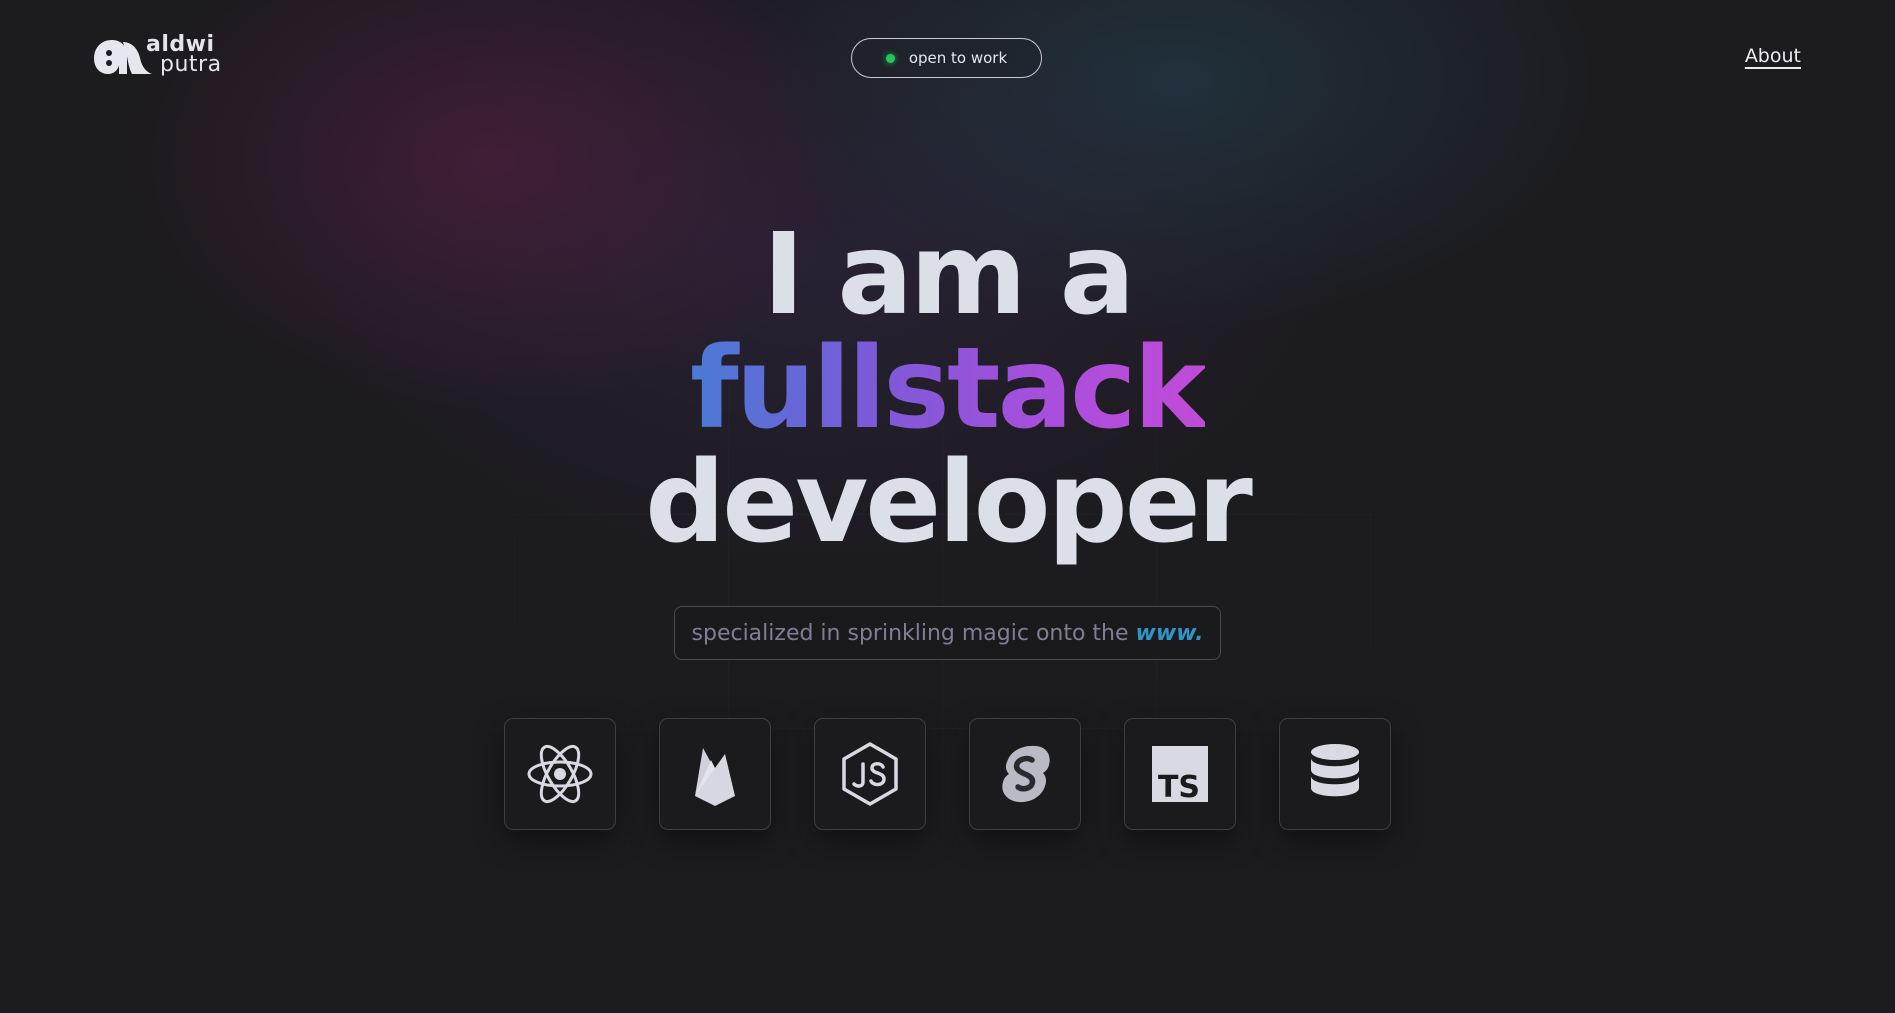  I want to click on tech-tile-svelte, so click(1025, 774).